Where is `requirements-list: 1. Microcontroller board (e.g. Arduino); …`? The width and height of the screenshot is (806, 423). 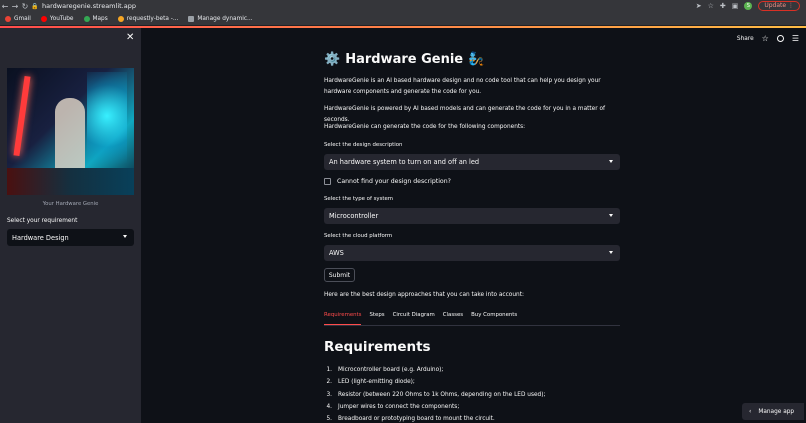 requirements-list: 1. Microcontroller board (e.g. Arduino); … is located at coordinates (435, 393).